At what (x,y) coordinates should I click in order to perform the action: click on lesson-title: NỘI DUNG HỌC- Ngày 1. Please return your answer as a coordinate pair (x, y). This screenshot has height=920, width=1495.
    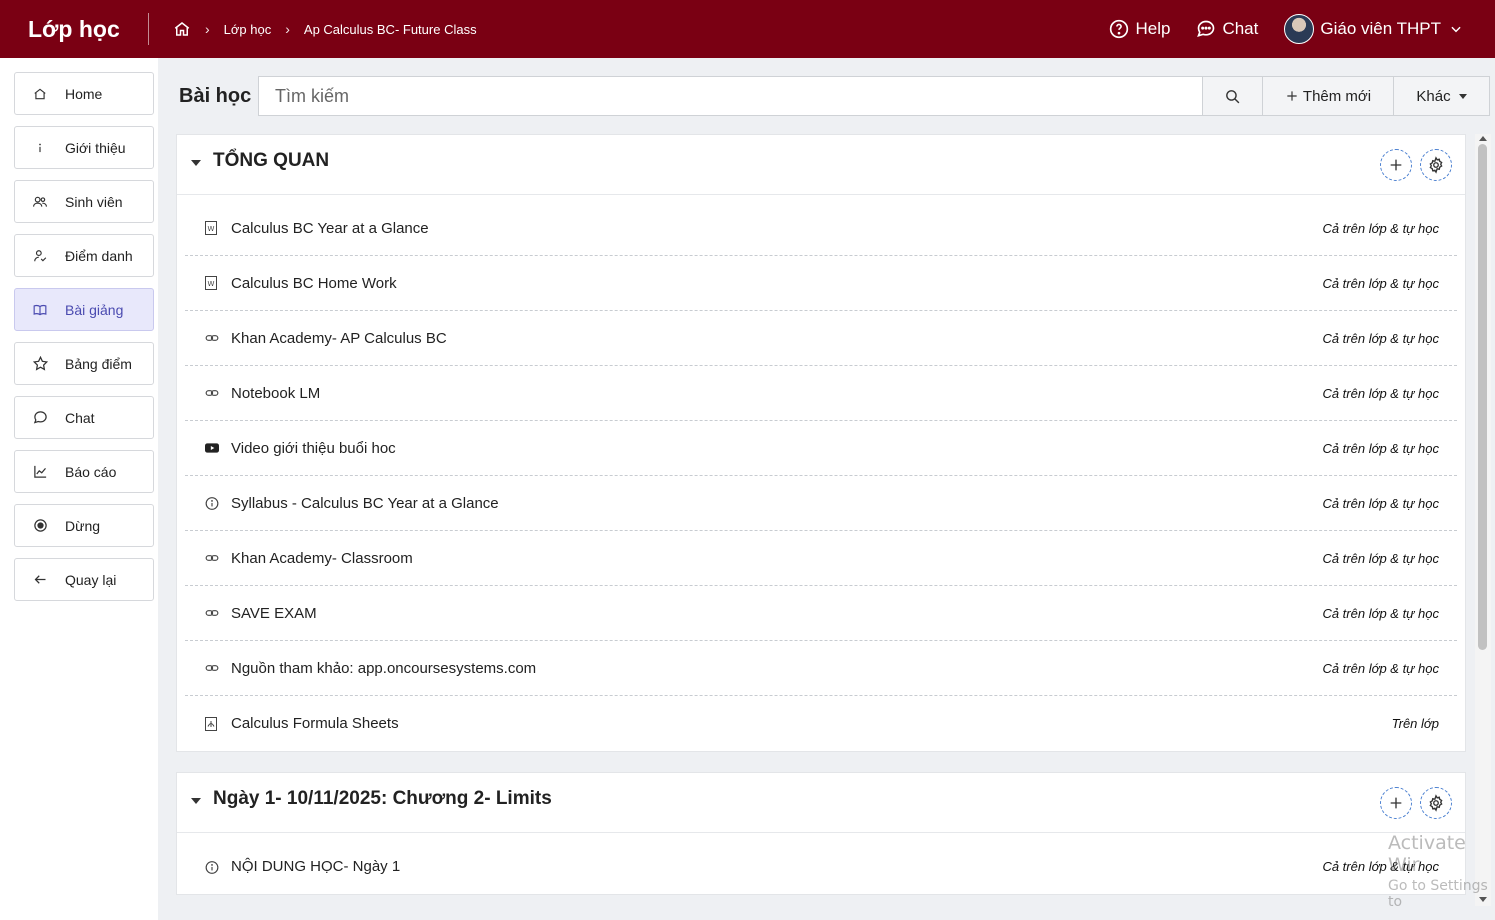
    Looking at the image, I should click on (316, 866).